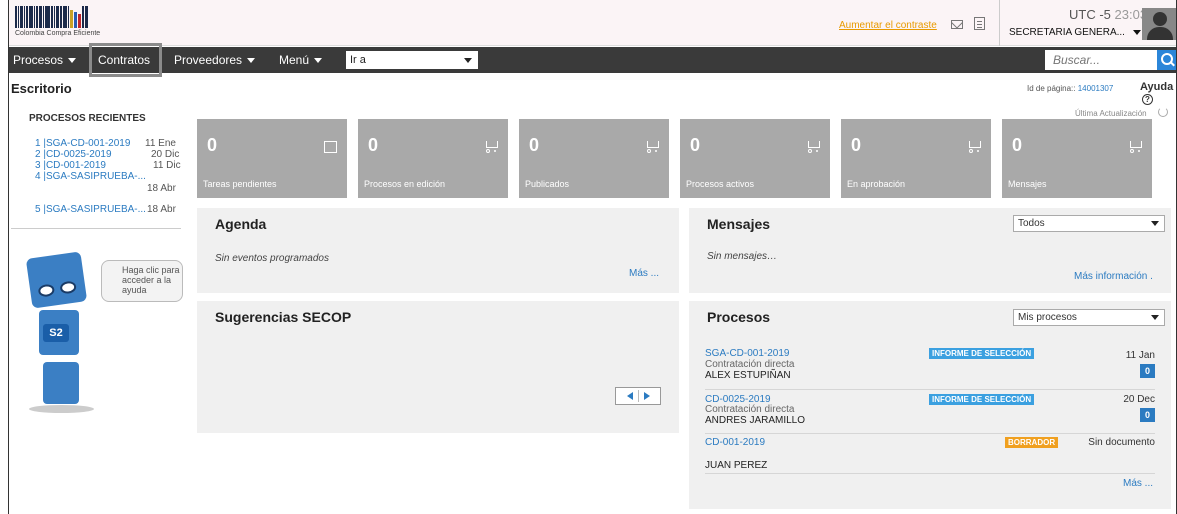  I want to click on process-date: 11 Jan, so click(1140, 355).